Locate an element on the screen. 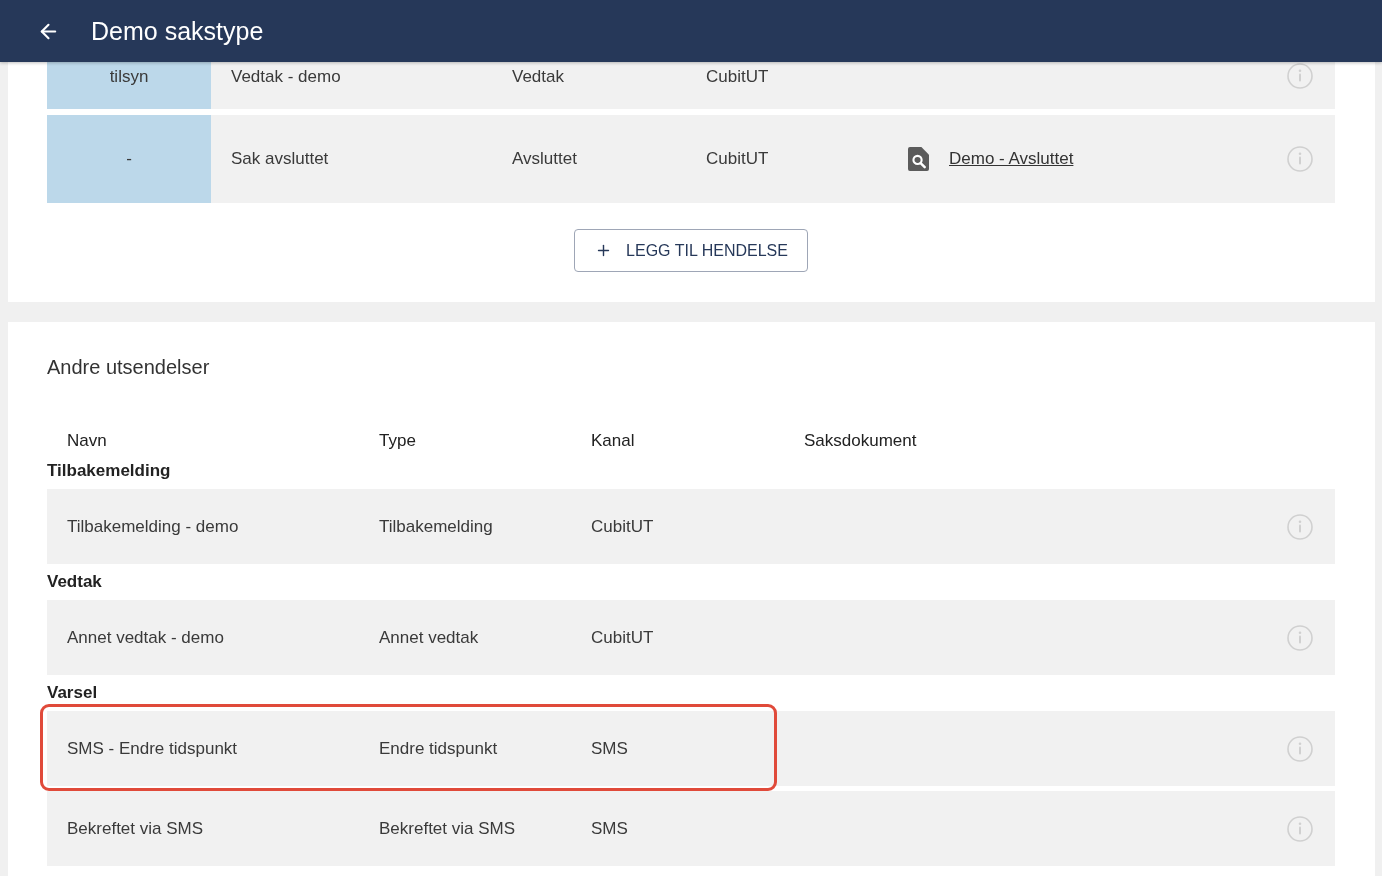  column-header: Kanal is located at coordinates (613, 441).